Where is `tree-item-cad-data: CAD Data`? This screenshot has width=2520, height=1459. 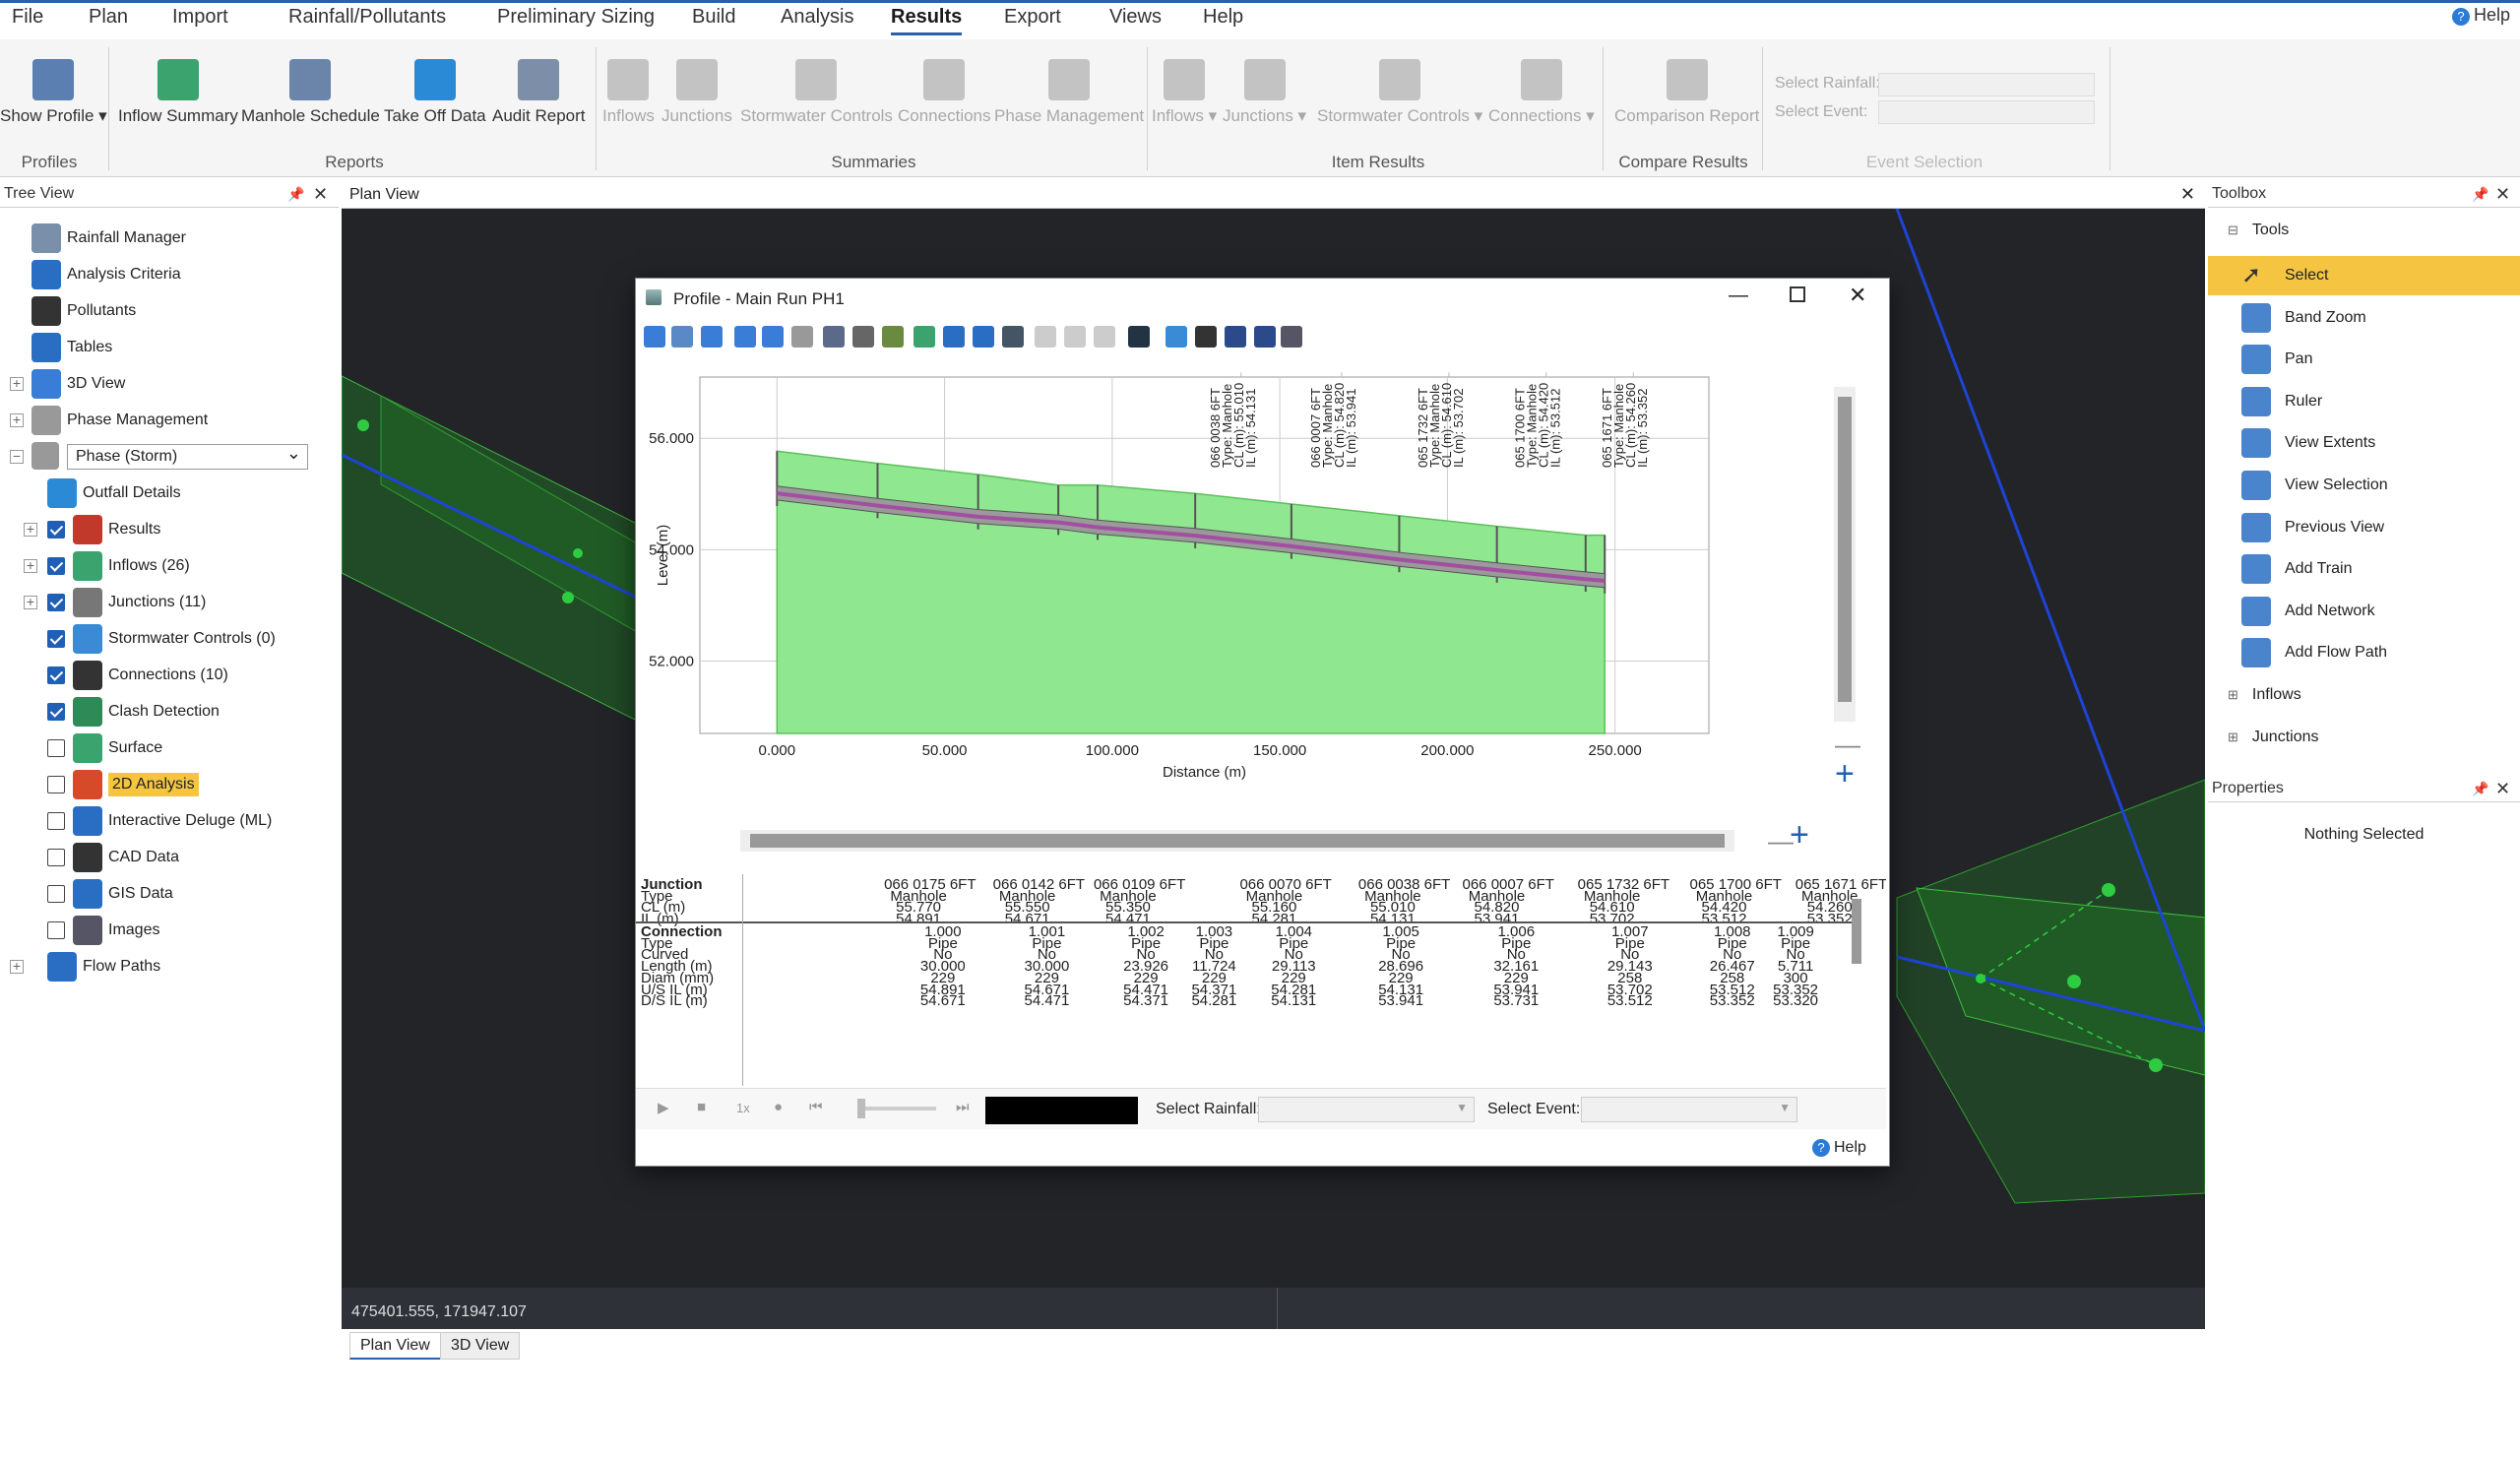
tree-item-cad-data: CAD Data is located at coordinates (113, 857).